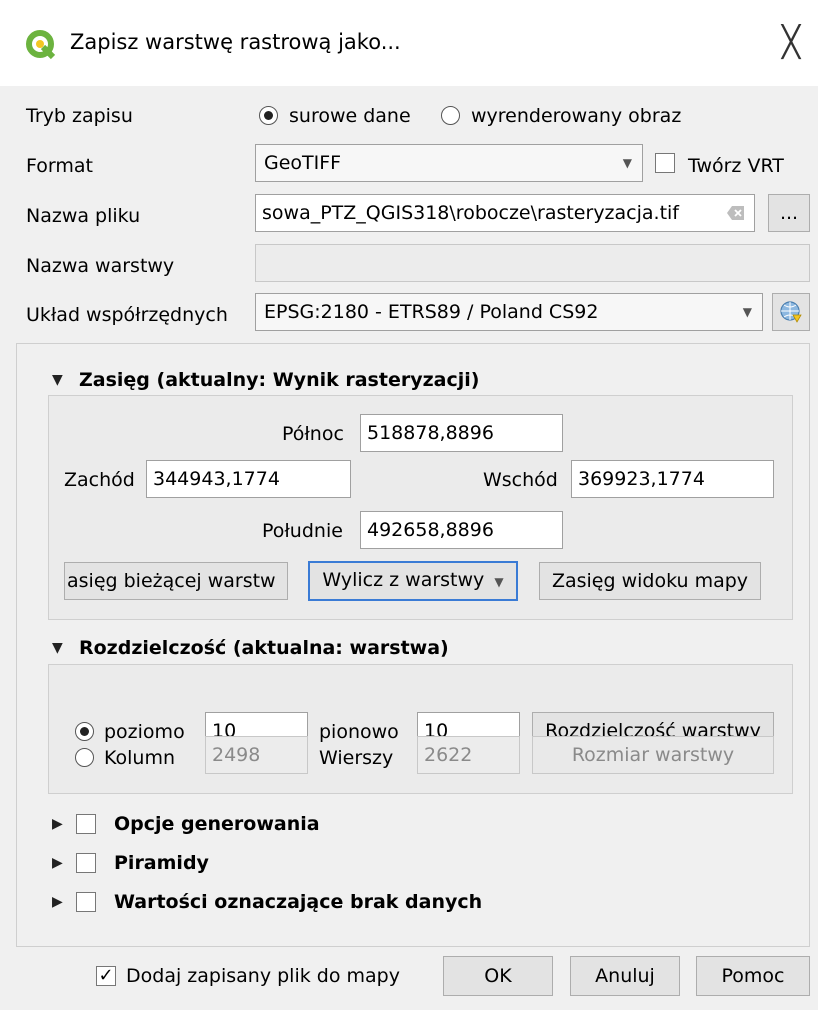  Describe the element at coordinates (468, 755) in the screenshot. I see `rows-input: 2622` at that location.